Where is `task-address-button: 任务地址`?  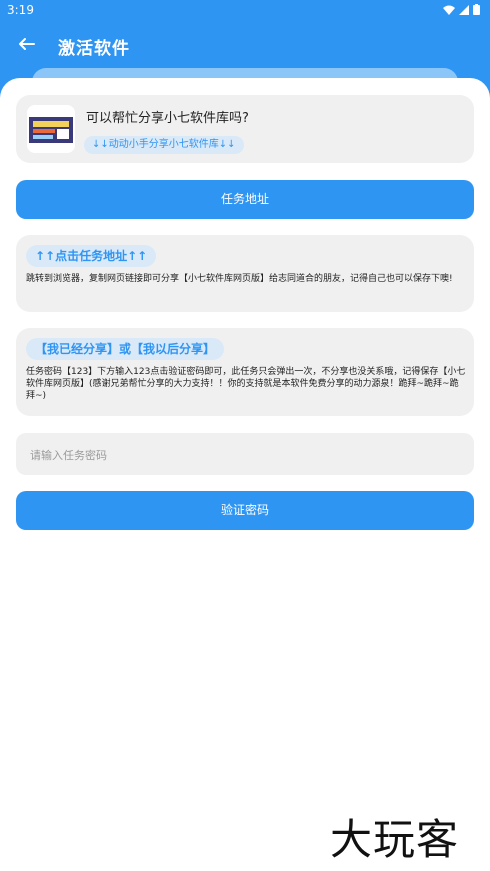 task-address-button: 任务地址 is located at coordinates (245, 199).